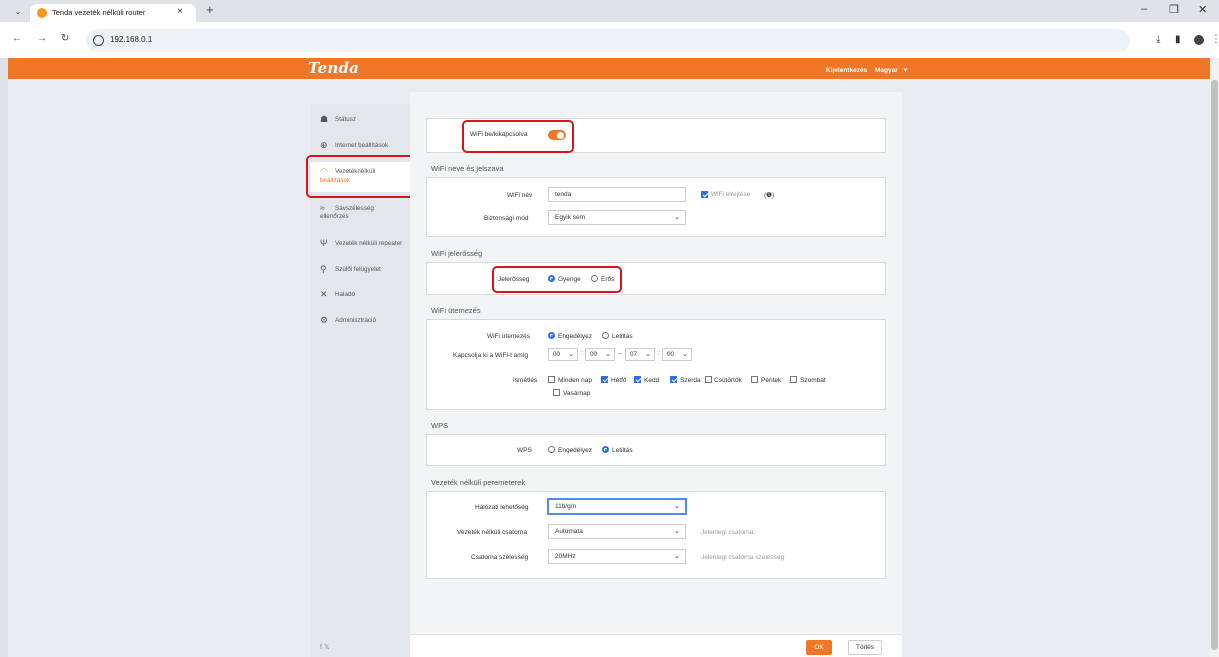 The image size is (1219, 657). I want to click on day-thursday-checkbox, so click(708, 379).